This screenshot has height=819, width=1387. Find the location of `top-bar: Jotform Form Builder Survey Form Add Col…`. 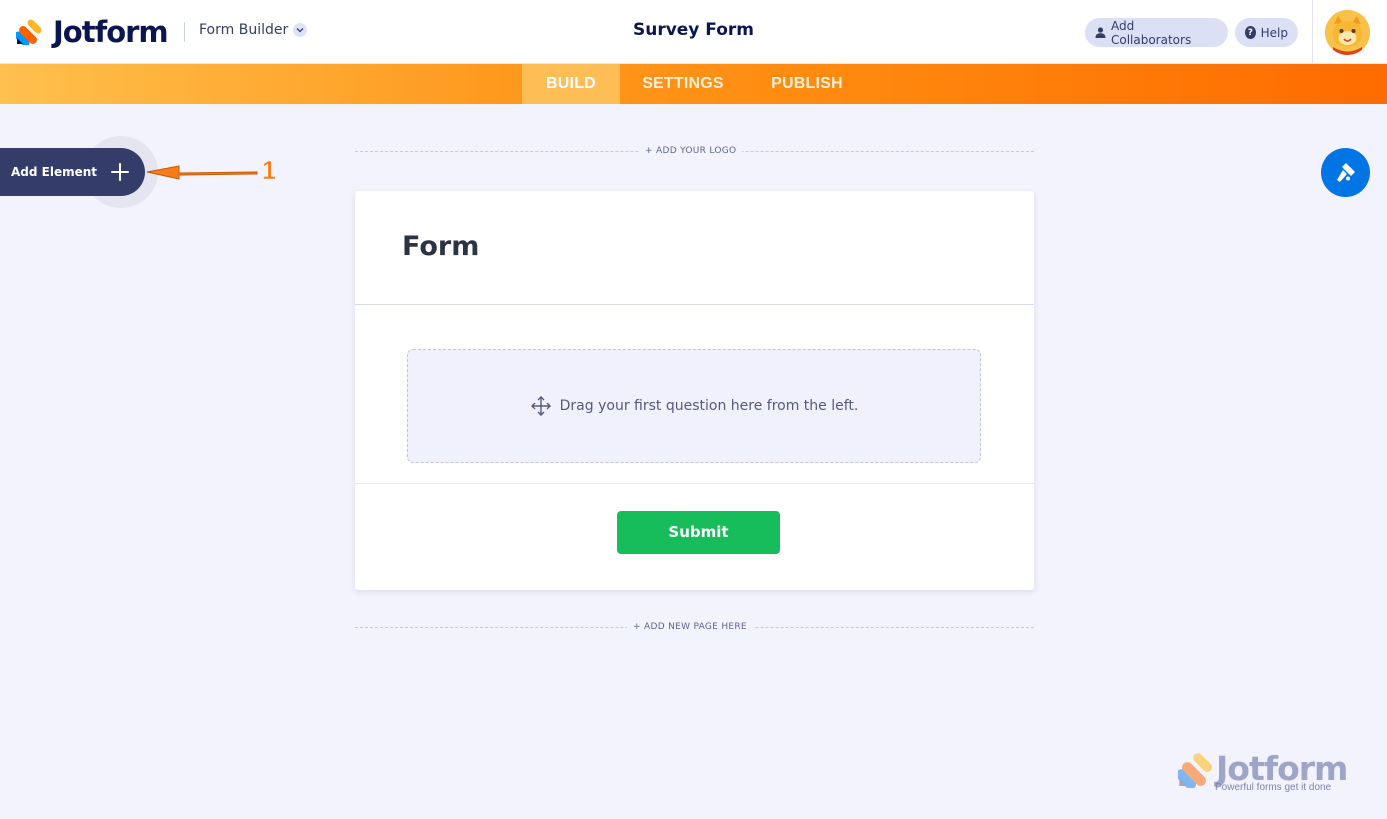

top-bar: Jotform Form Builder Survey Form Add Col… is located at coordinates (693, 32).